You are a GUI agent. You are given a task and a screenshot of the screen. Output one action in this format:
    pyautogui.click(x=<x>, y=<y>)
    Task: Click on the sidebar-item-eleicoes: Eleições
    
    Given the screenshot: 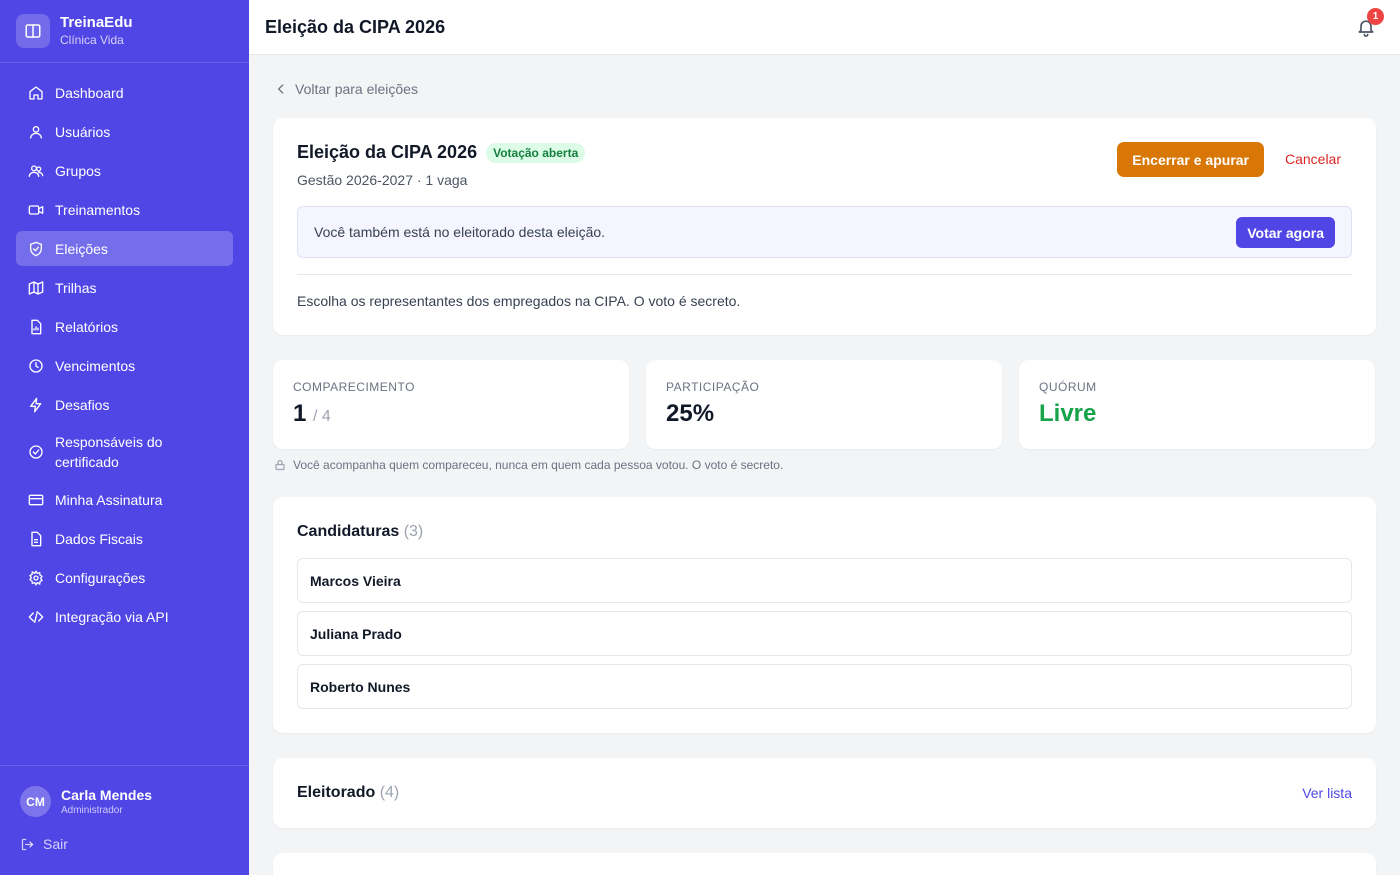 What is the action you would take?
    pyautogui.click(x=124, y=248)
    